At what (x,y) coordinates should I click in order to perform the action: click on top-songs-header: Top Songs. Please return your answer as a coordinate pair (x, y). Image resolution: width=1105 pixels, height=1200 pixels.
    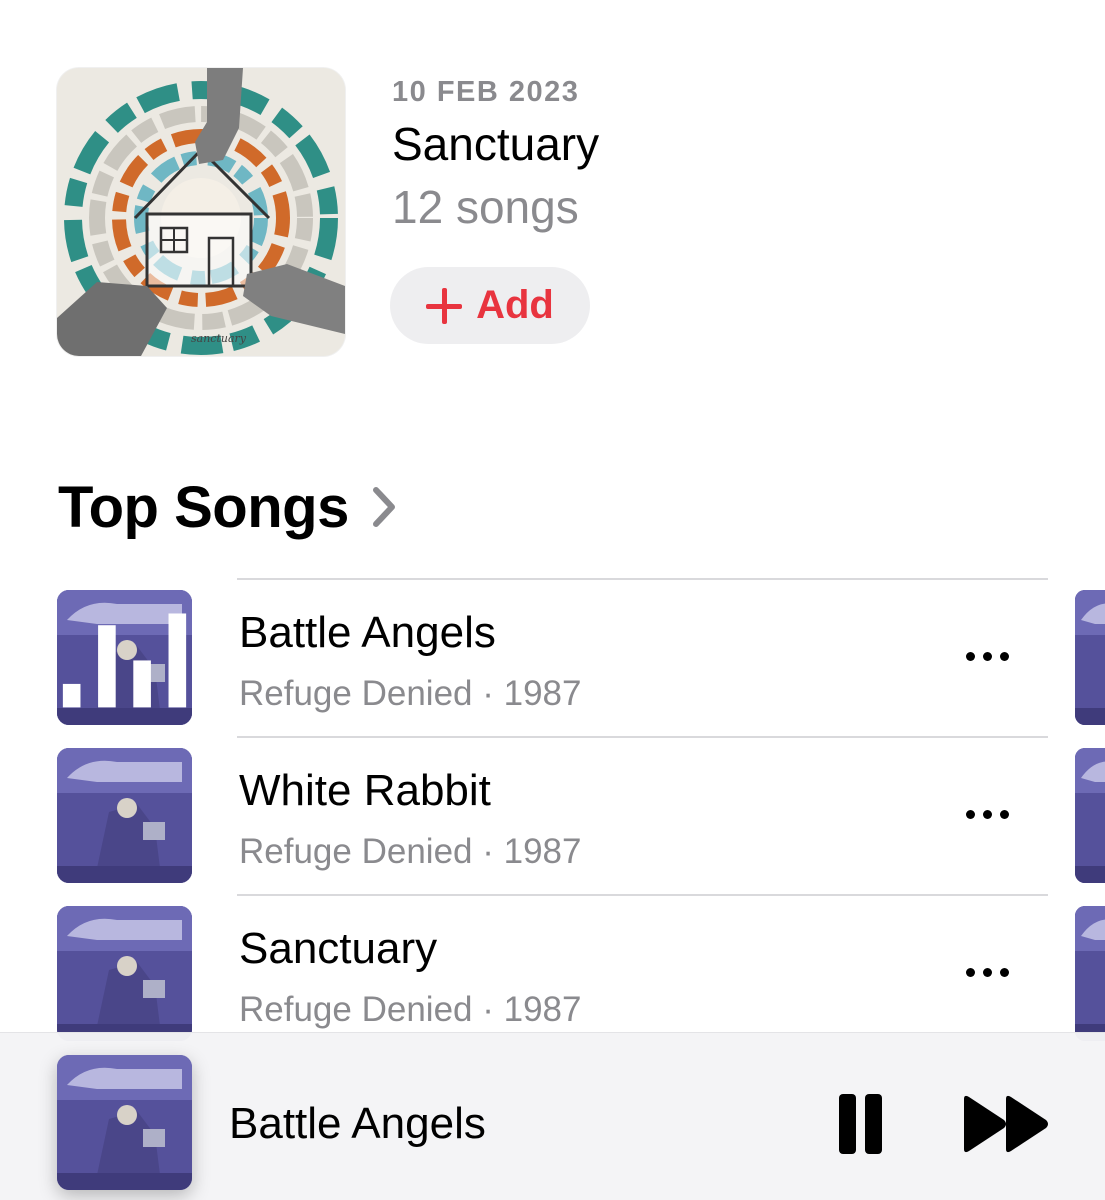
    Looking at the image, I should click on (227, 507).